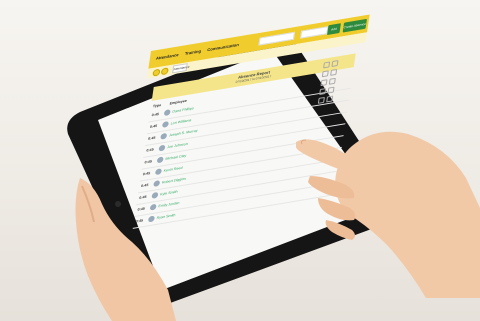 The image size is (480, 321). Describe the element at coordinates (354, 25) in the screenshot. I see `create-absence-button: Create Absence` at that location.